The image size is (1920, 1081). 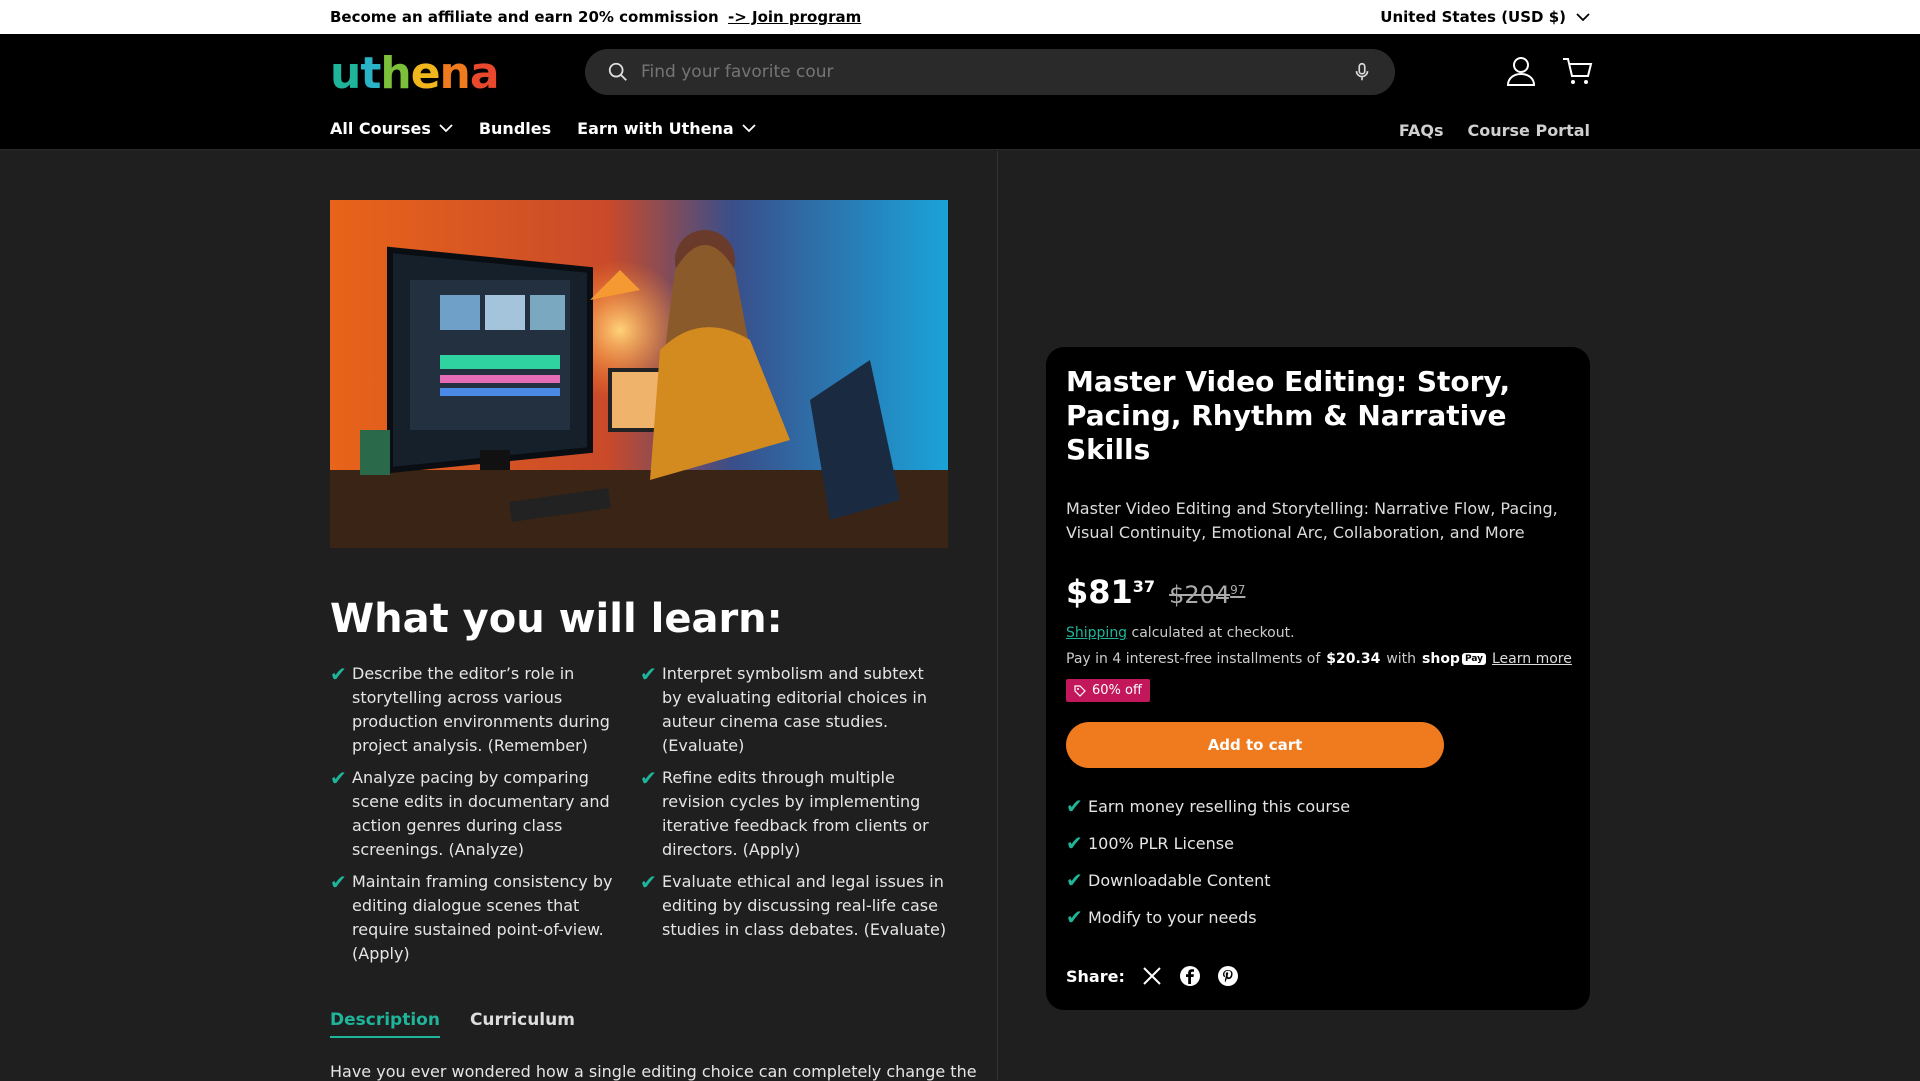 I want to click on facebook-icon, so click(x=1190, y=976).